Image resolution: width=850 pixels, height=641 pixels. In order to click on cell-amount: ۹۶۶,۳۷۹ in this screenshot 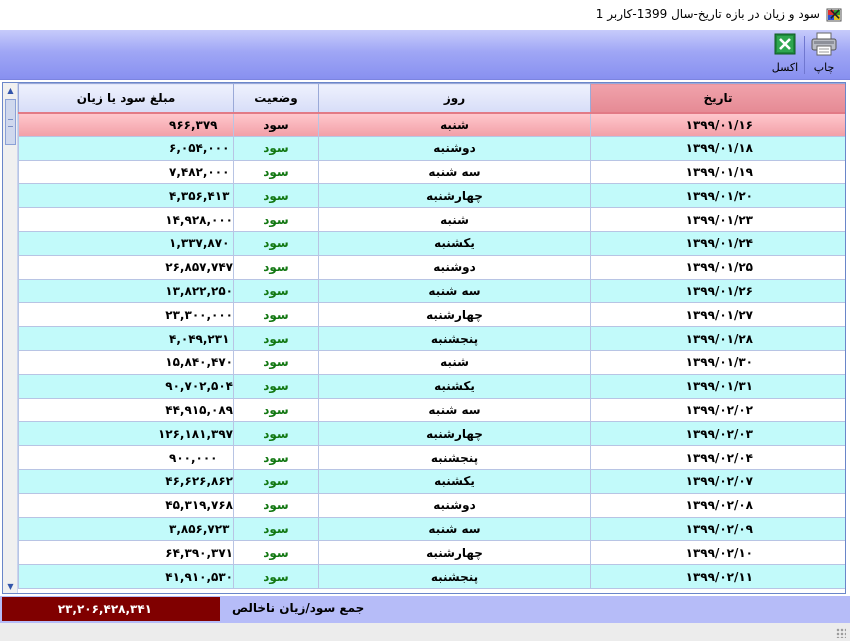, I will do `click(126, 124)`.